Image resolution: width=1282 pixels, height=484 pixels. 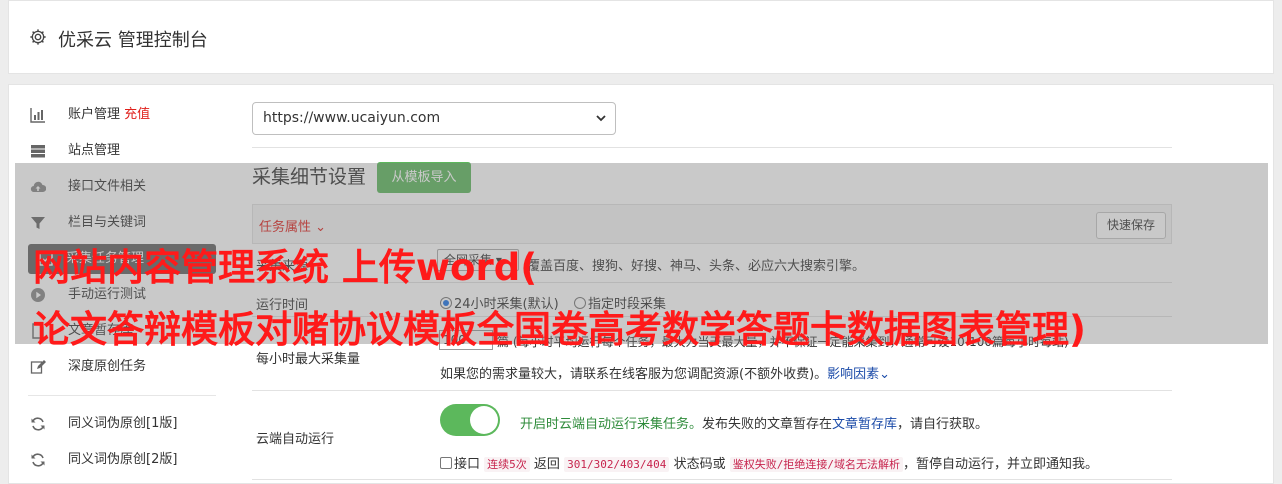 I want to click on sidebar-item-sites: 站点管理, so click(x=123, y=151).